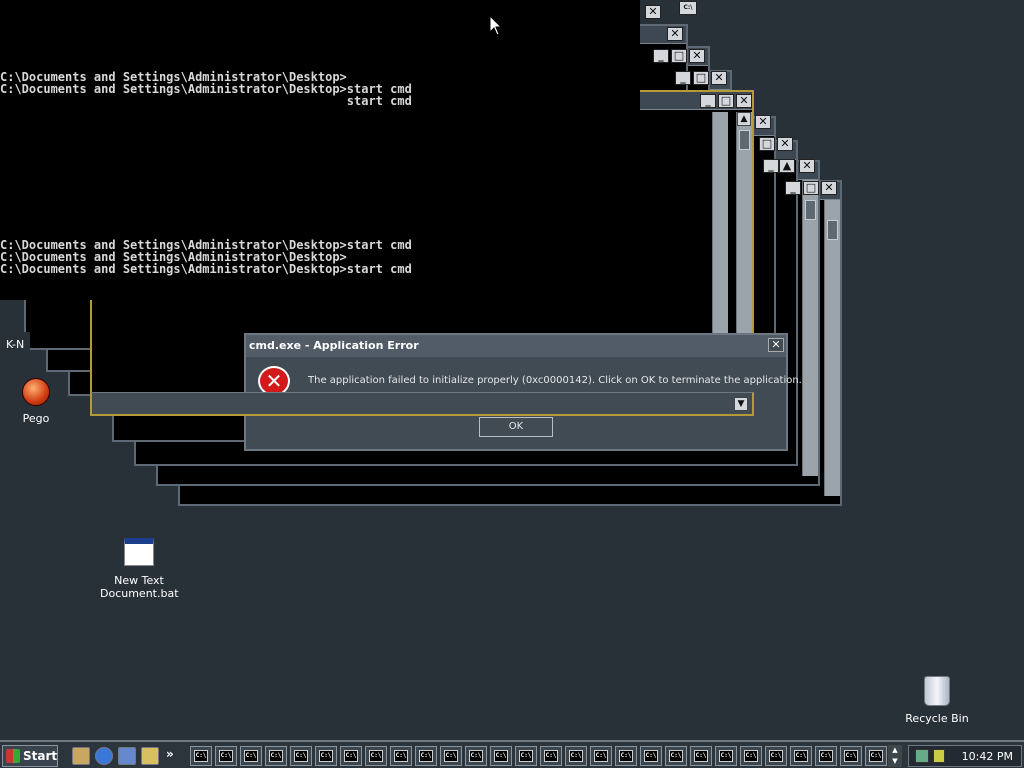 This screenshot has height=768, width=1024. I want to click on console-line: start cmd, so click(206, 101).